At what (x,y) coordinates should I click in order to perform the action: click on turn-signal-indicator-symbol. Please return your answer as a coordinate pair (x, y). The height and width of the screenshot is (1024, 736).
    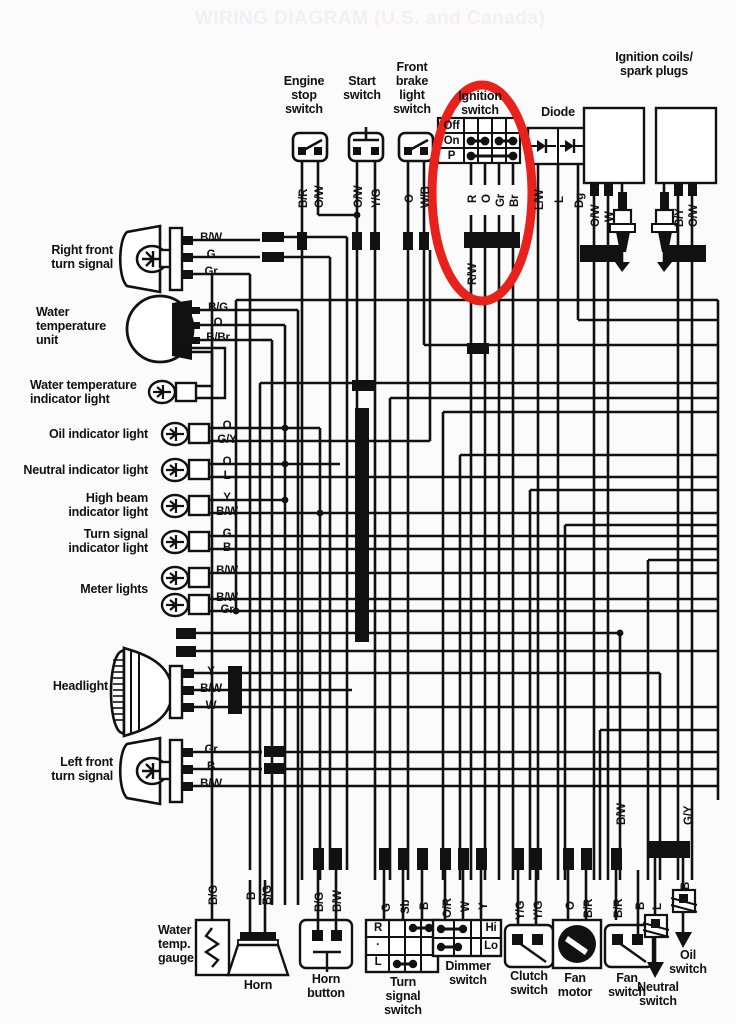
    Looking at the image, I should click on (185, 542).